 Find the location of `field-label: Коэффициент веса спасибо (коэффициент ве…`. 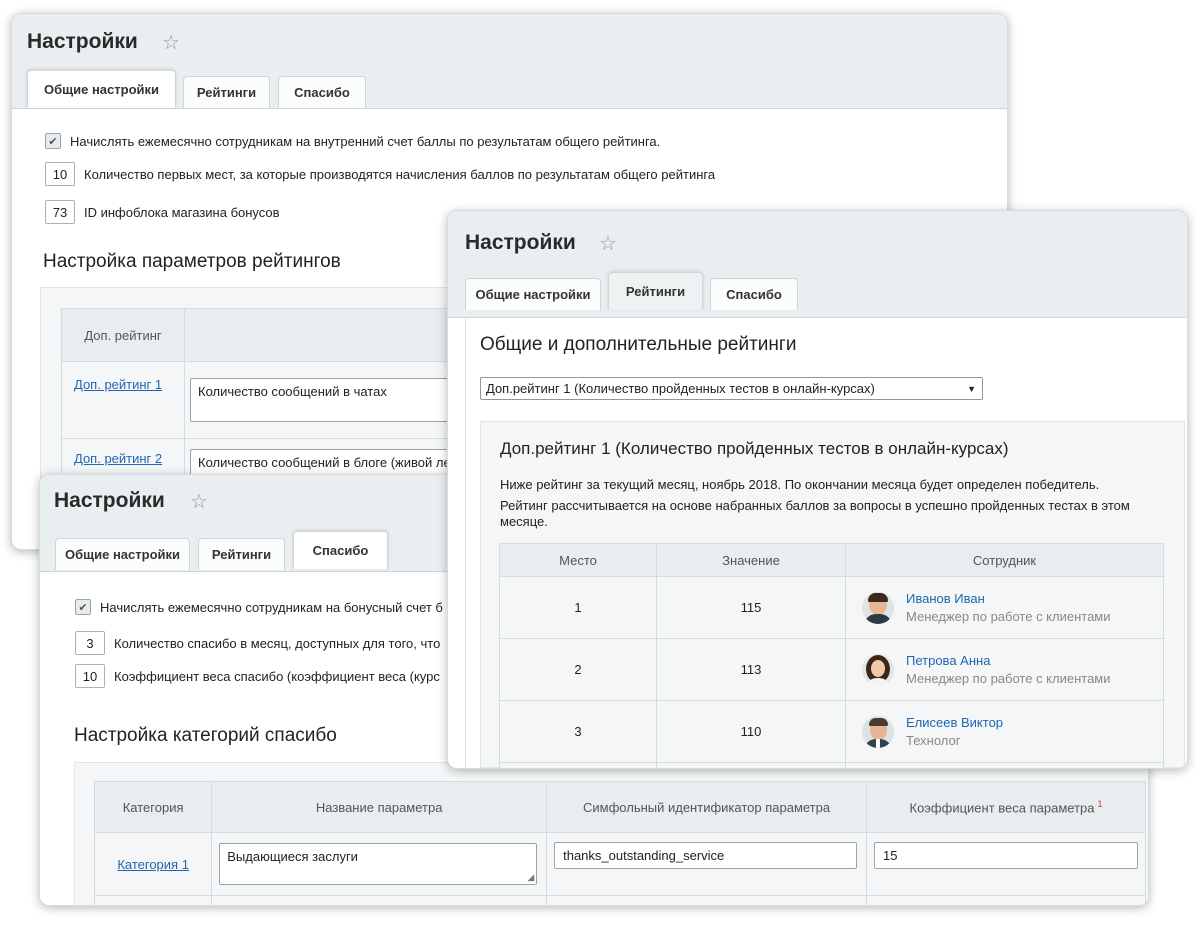

field-label: Коэффициент веса спасибо (коэффициент ве… is located at coordinates (277, 676).